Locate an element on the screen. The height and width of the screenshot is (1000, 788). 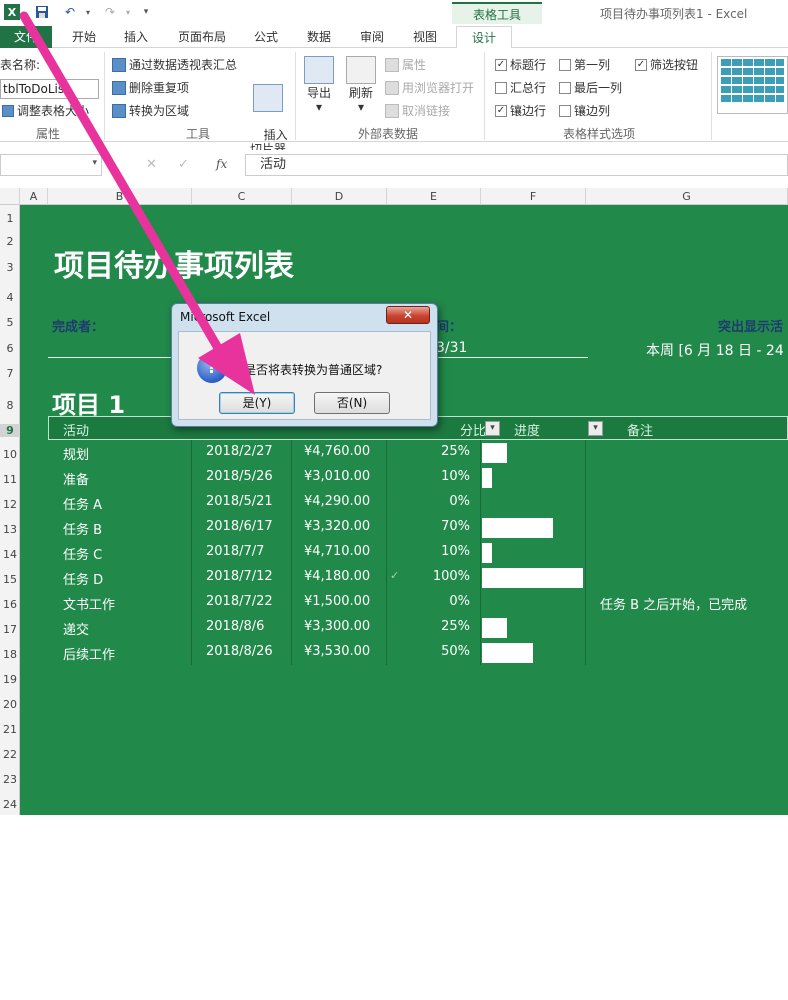
redo-dropdown-icon: ▾ is located at coordinates (128, 12).